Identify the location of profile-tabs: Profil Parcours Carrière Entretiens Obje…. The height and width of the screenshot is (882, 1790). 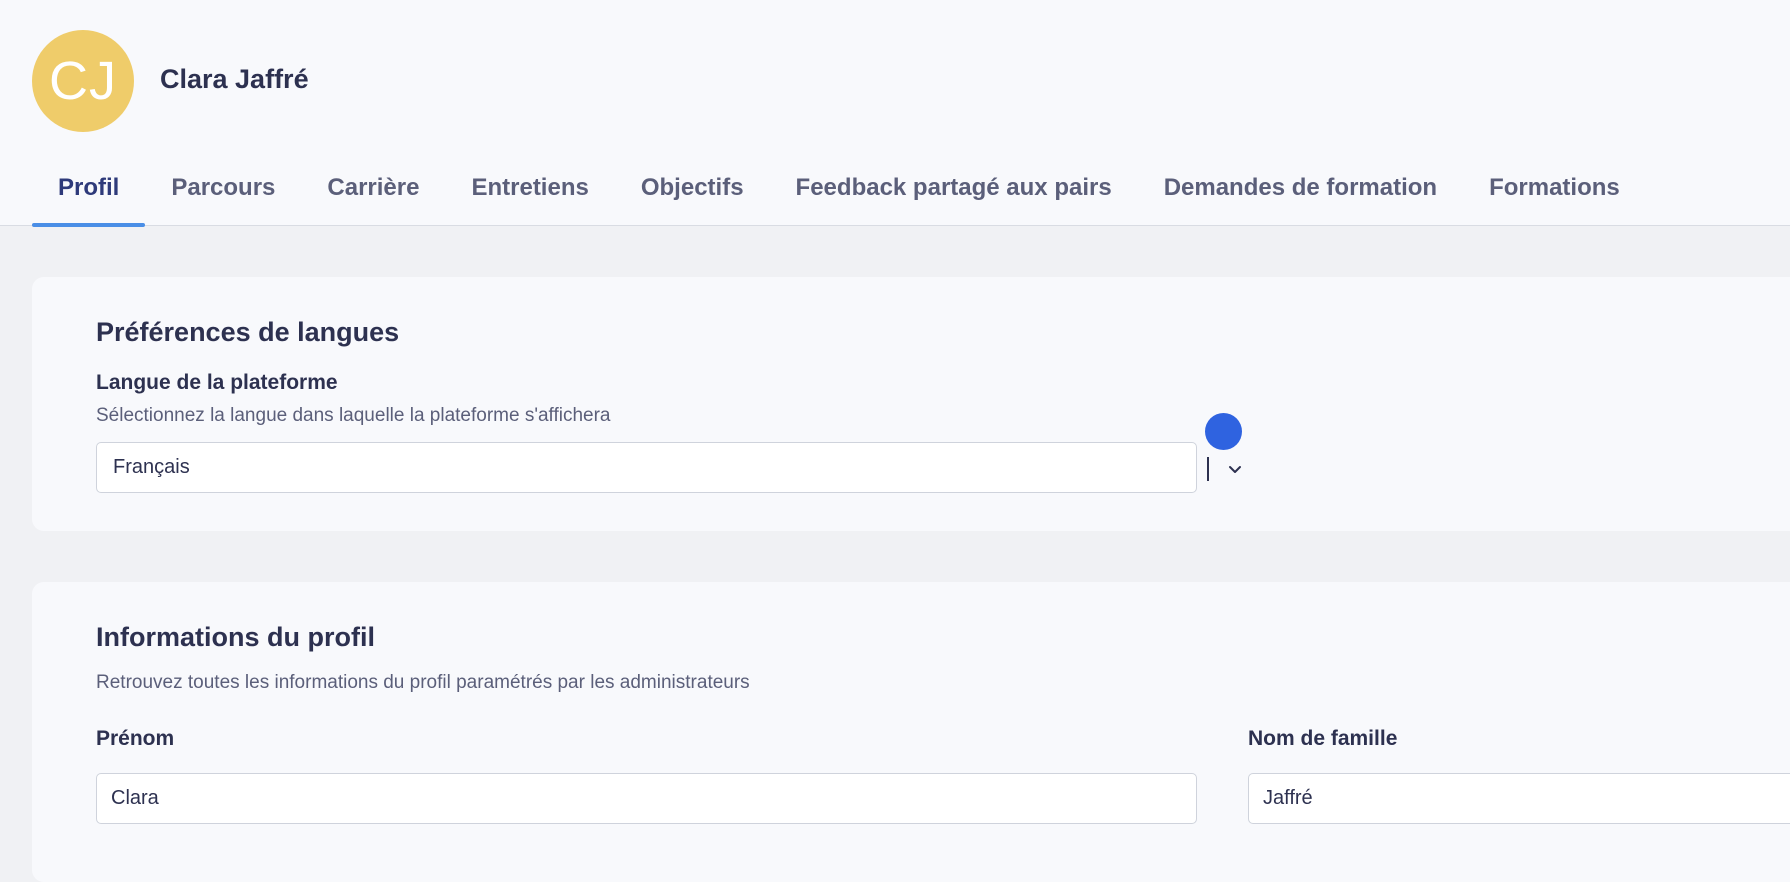
(839, 194).